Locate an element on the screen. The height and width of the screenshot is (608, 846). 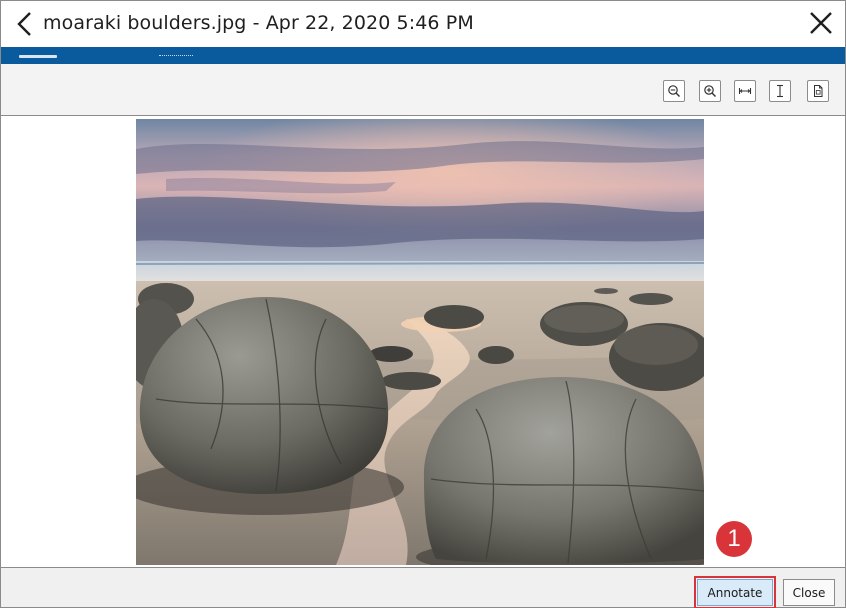
viewer-toolbar is located at coordinates (423, 90).